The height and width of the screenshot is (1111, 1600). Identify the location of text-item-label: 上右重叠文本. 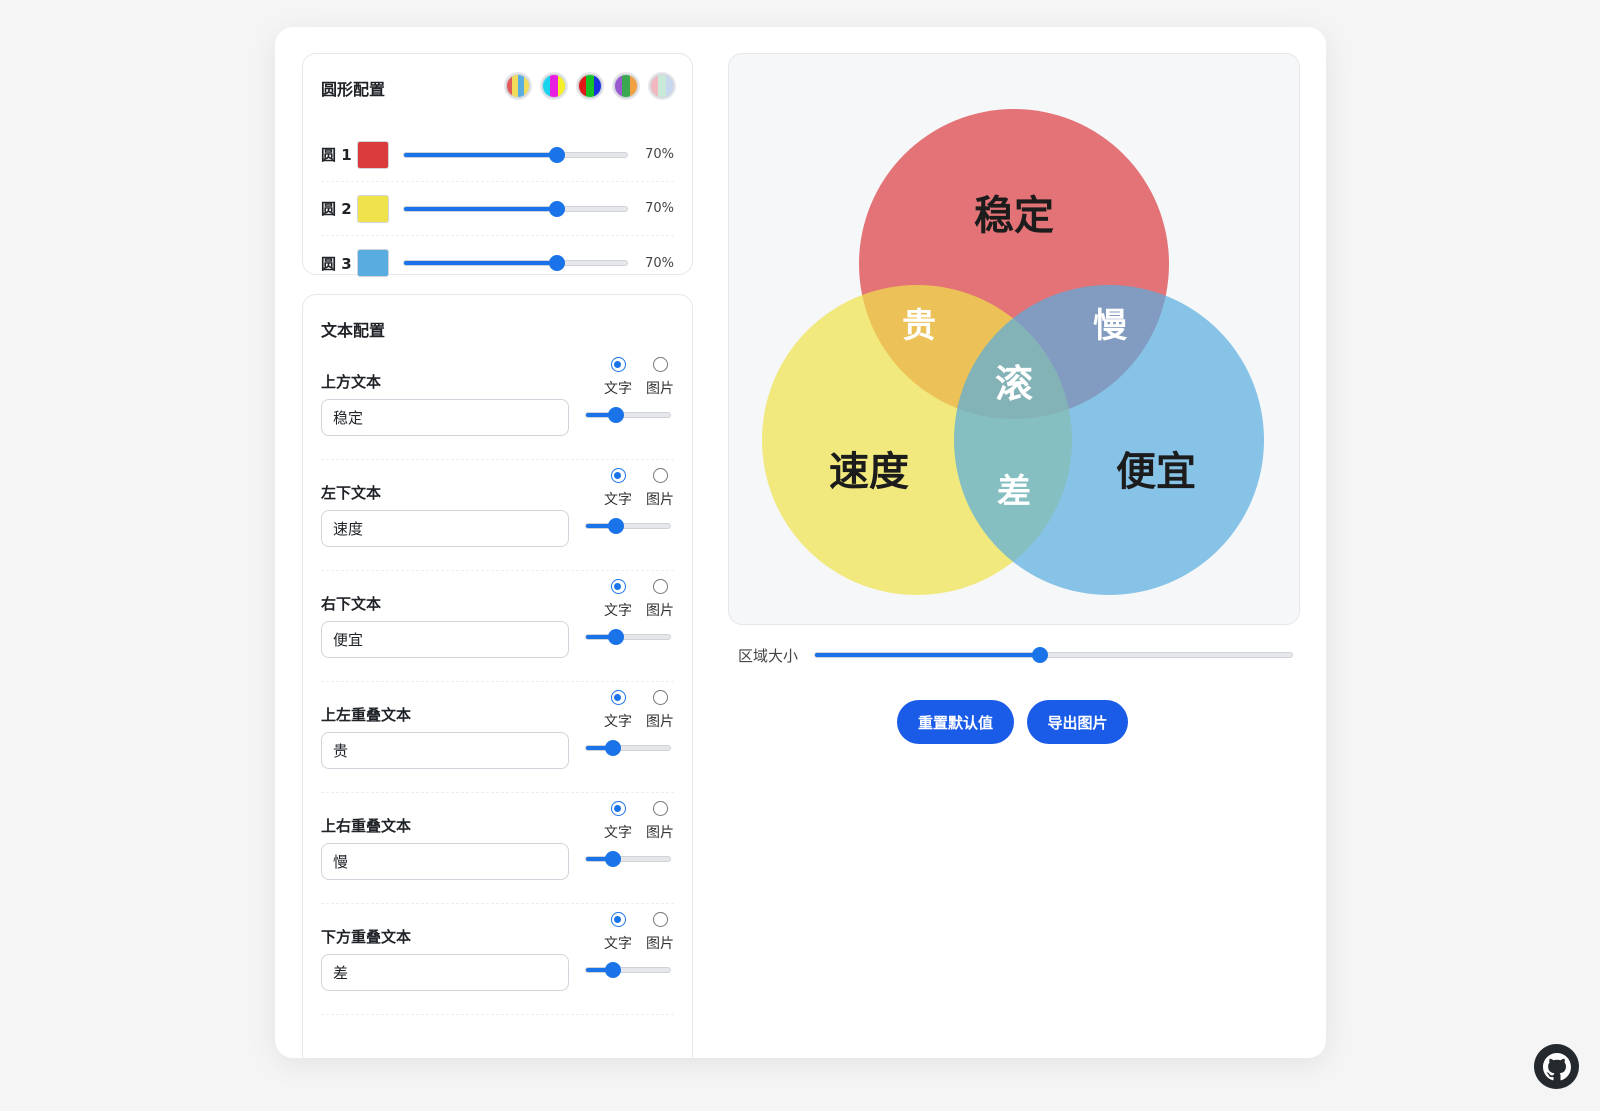
(366, 826).